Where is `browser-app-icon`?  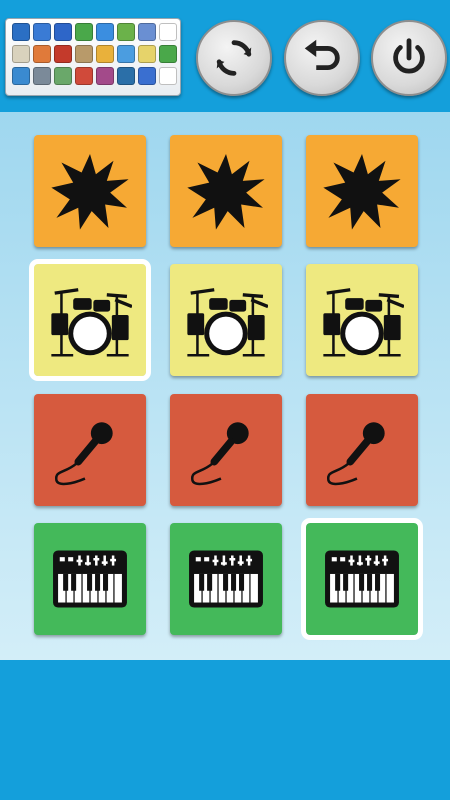 browser-app-icon is located at coordinates (21, 32).